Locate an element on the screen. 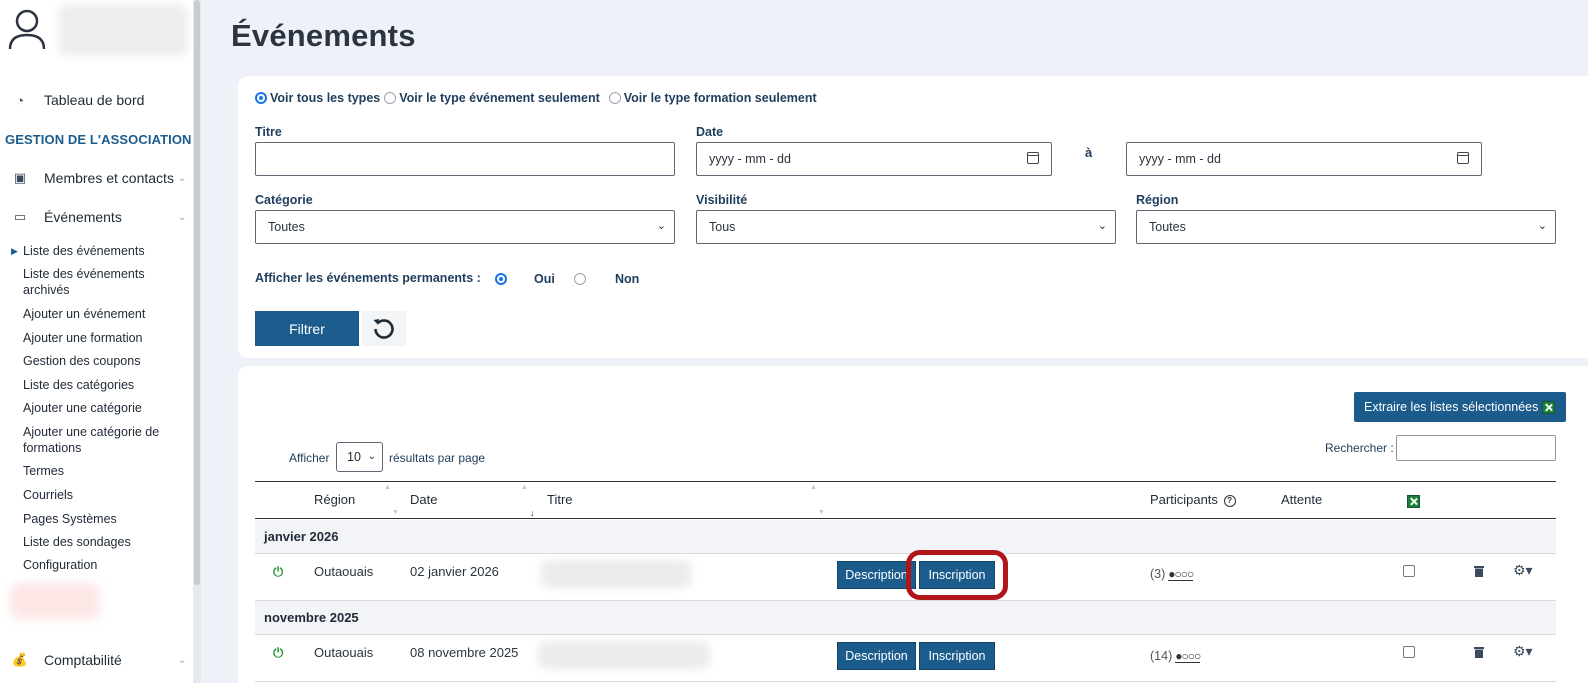 This screenshot has width=1588, height=683. nav-events: ▭ Événements ⌄ is located at coordinates (93, 217).